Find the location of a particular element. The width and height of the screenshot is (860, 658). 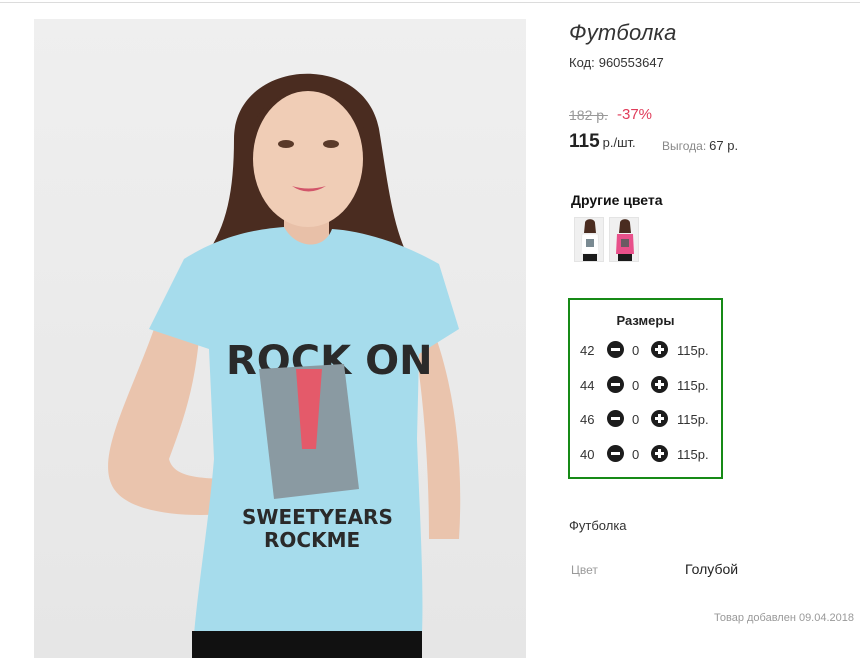

product-code-value: 960553647 is located at coordinates (631, 62).